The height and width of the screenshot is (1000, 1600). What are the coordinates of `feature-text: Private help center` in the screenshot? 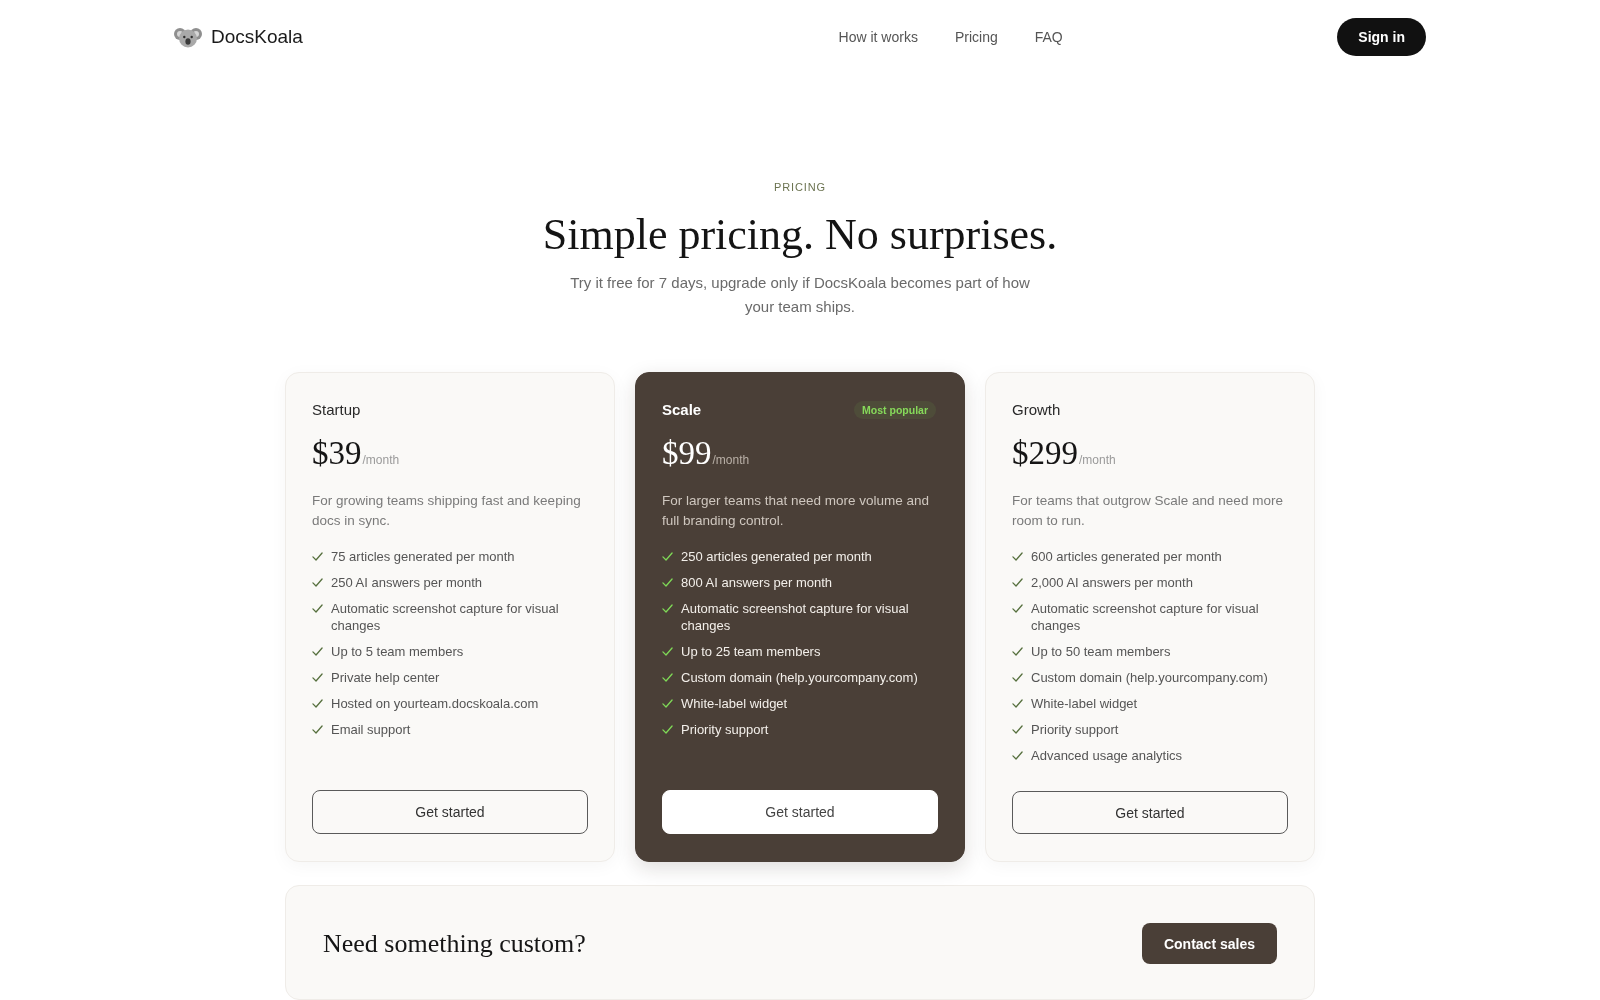 It's located at (385, 677).